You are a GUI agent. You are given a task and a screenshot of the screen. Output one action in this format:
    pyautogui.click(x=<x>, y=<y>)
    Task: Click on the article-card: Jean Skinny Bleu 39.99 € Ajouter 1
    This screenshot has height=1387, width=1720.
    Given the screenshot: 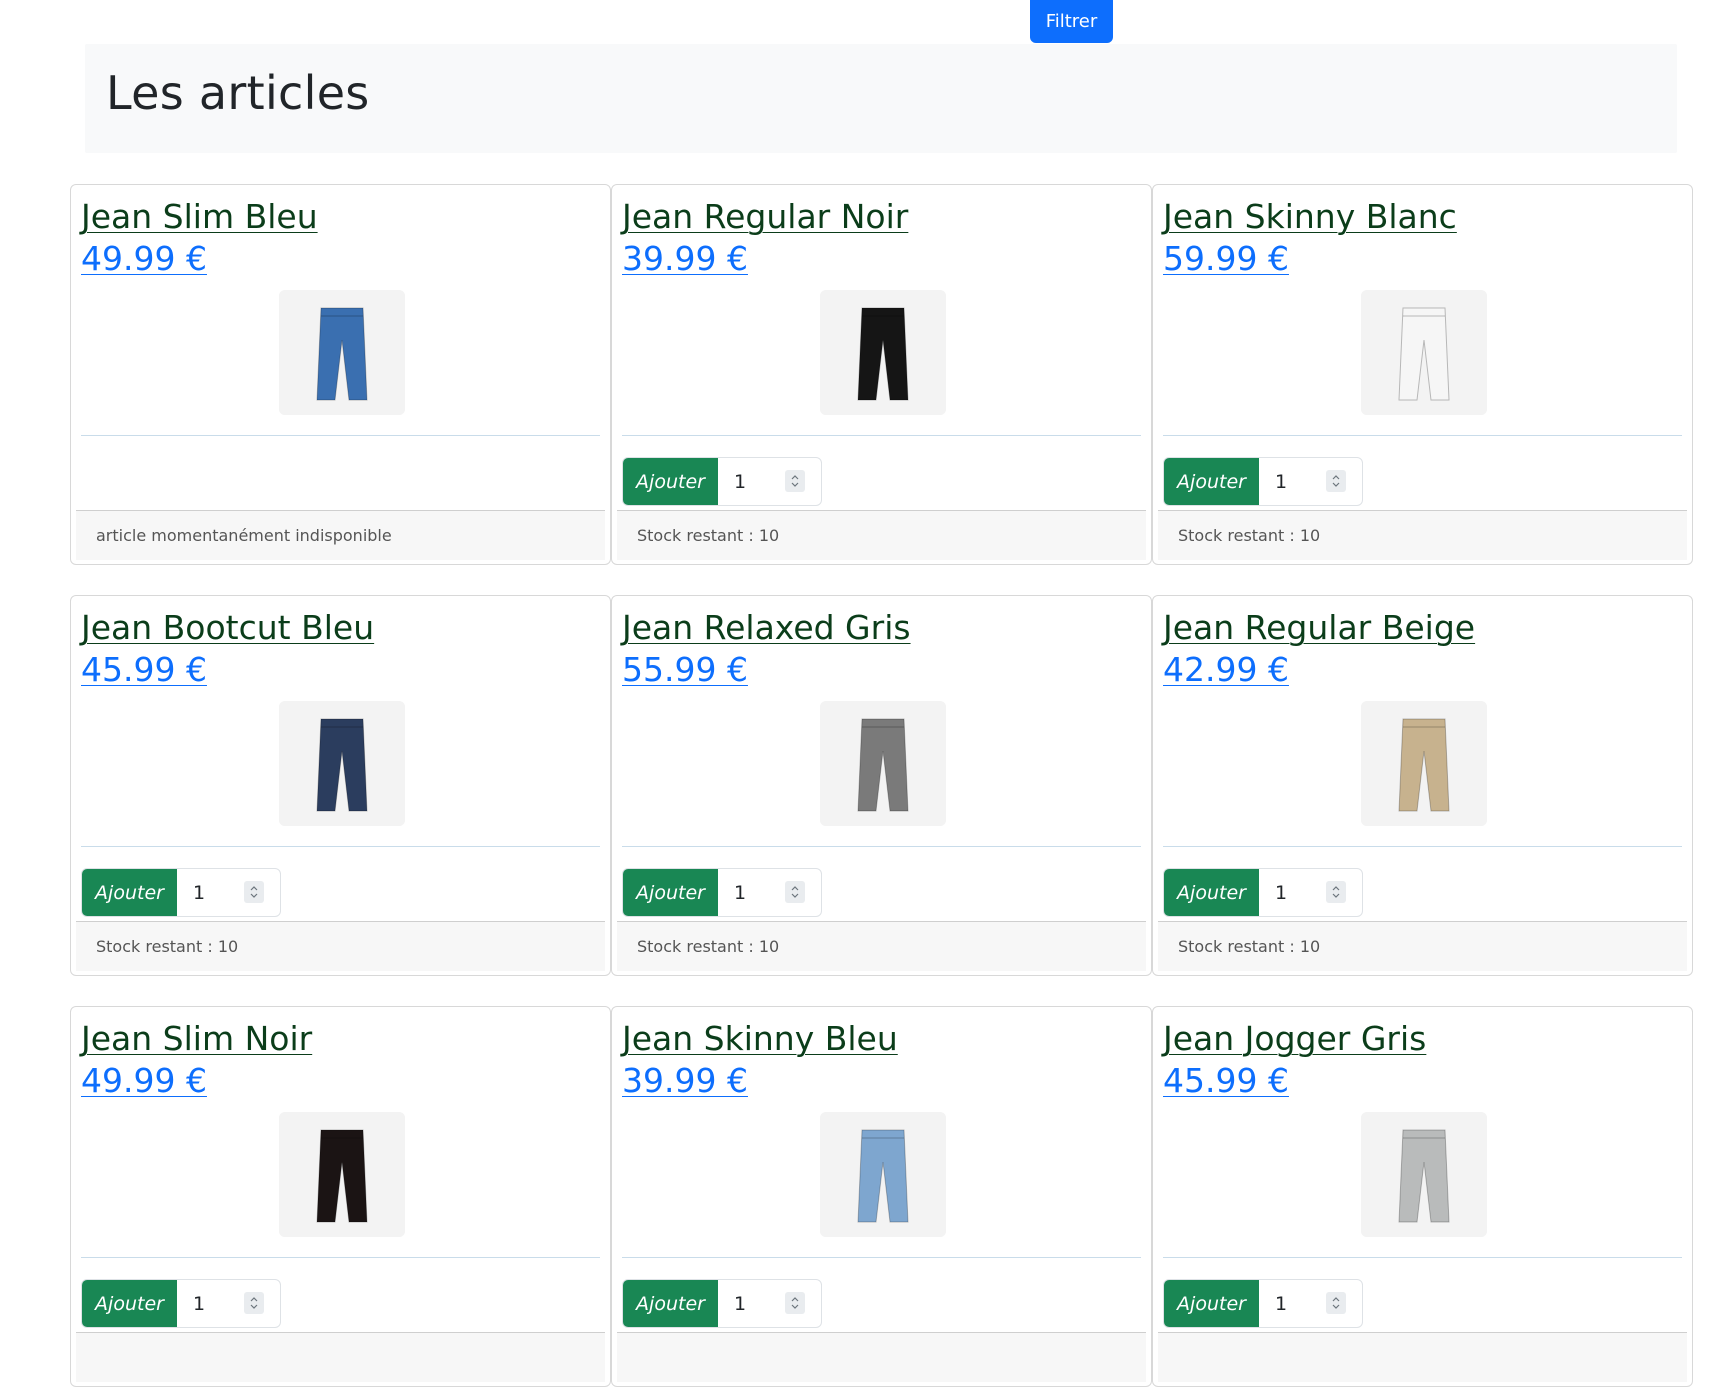 What is the action you would take?
    pyautogui.click(x=881, y=1196)
    